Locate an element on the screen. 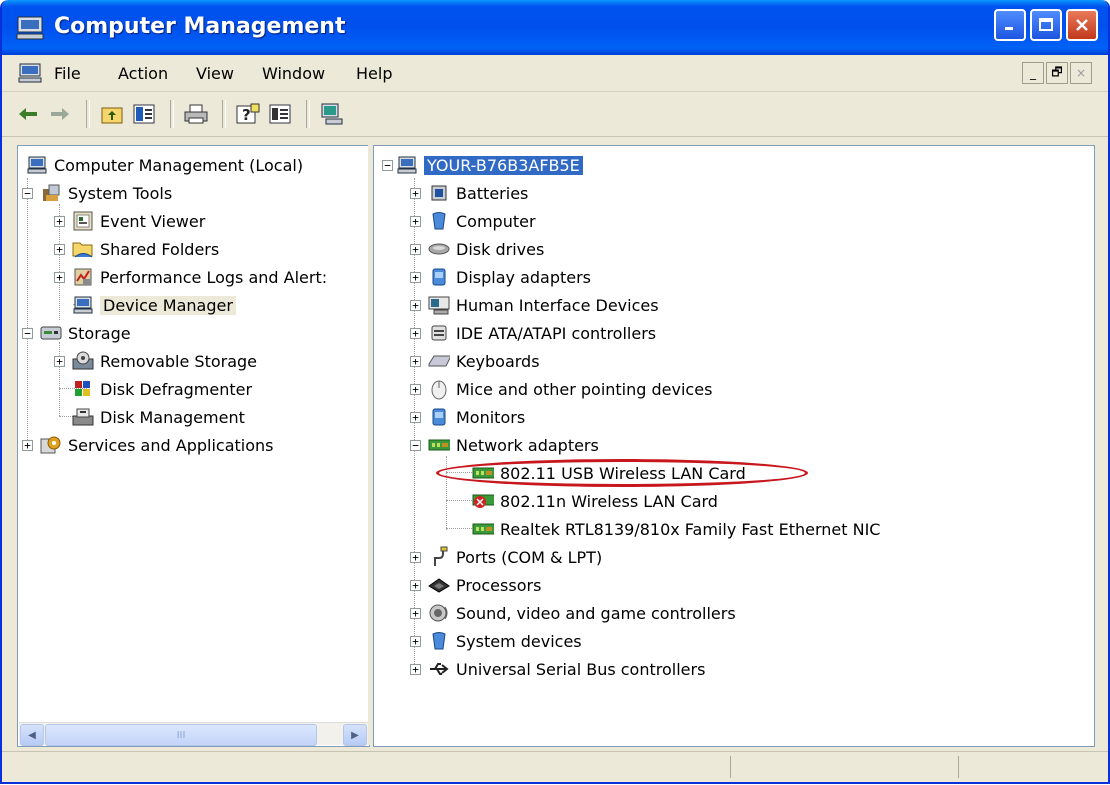 This screenshot has width=1110, height=785. up-folder-icon is located at coordinates (112, 114).